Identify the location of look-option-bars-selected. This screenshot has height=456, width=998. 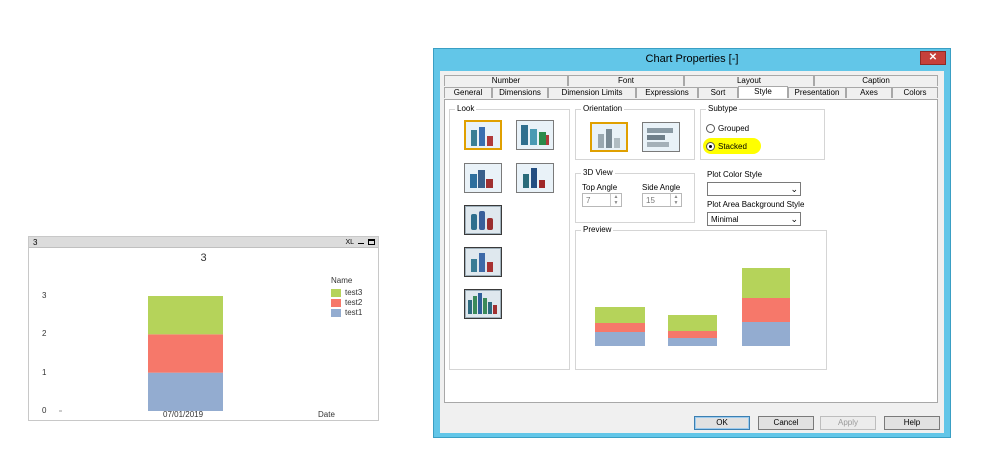
(483, 135).